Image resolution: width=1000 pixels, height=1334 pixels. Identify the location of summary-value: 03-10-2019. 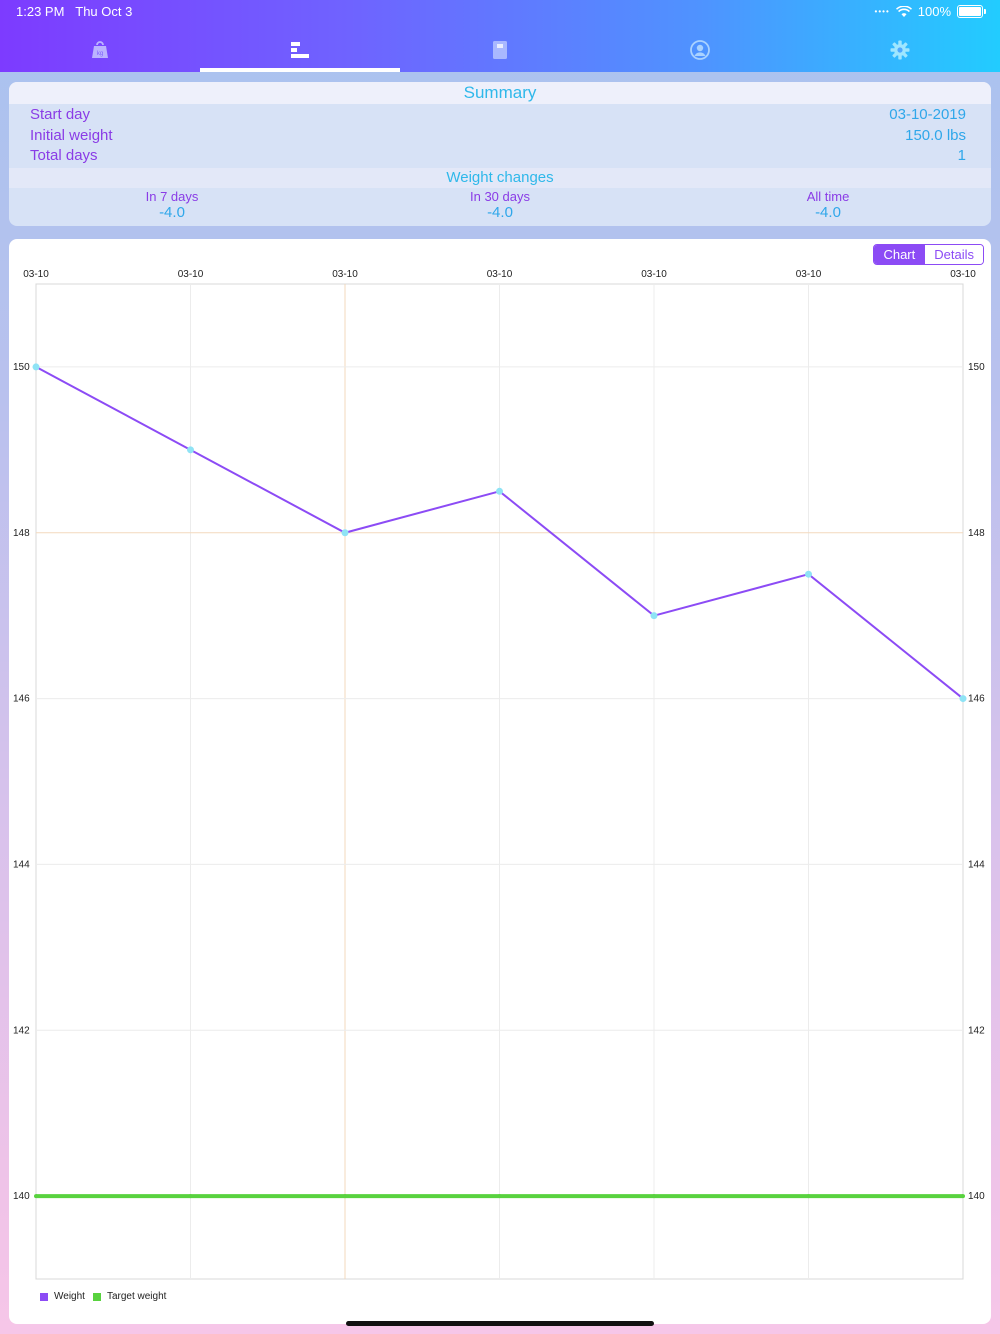
(927, 114).